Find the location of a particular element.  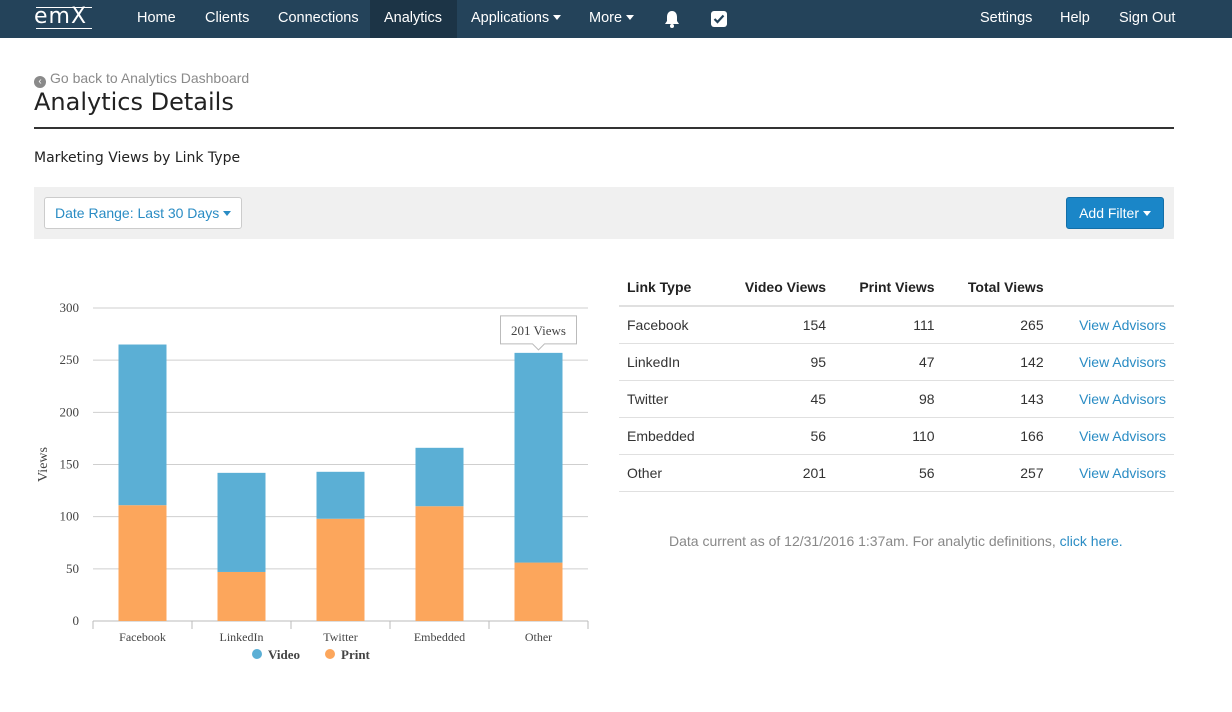

nav-clients: Clients is located at coordinates (227, 19).